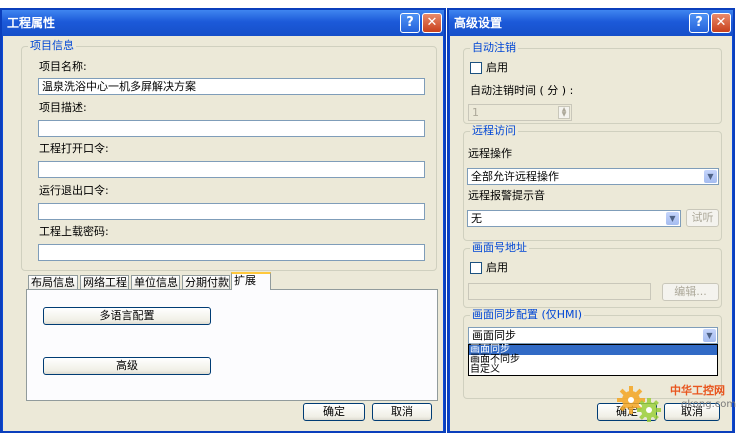 The image size is (750, 436). What do you see at coordinates (232, 345) in the screenshot?
I see `extension-tab-page: 多语言配置 高级` at bounding box center [232, 345].